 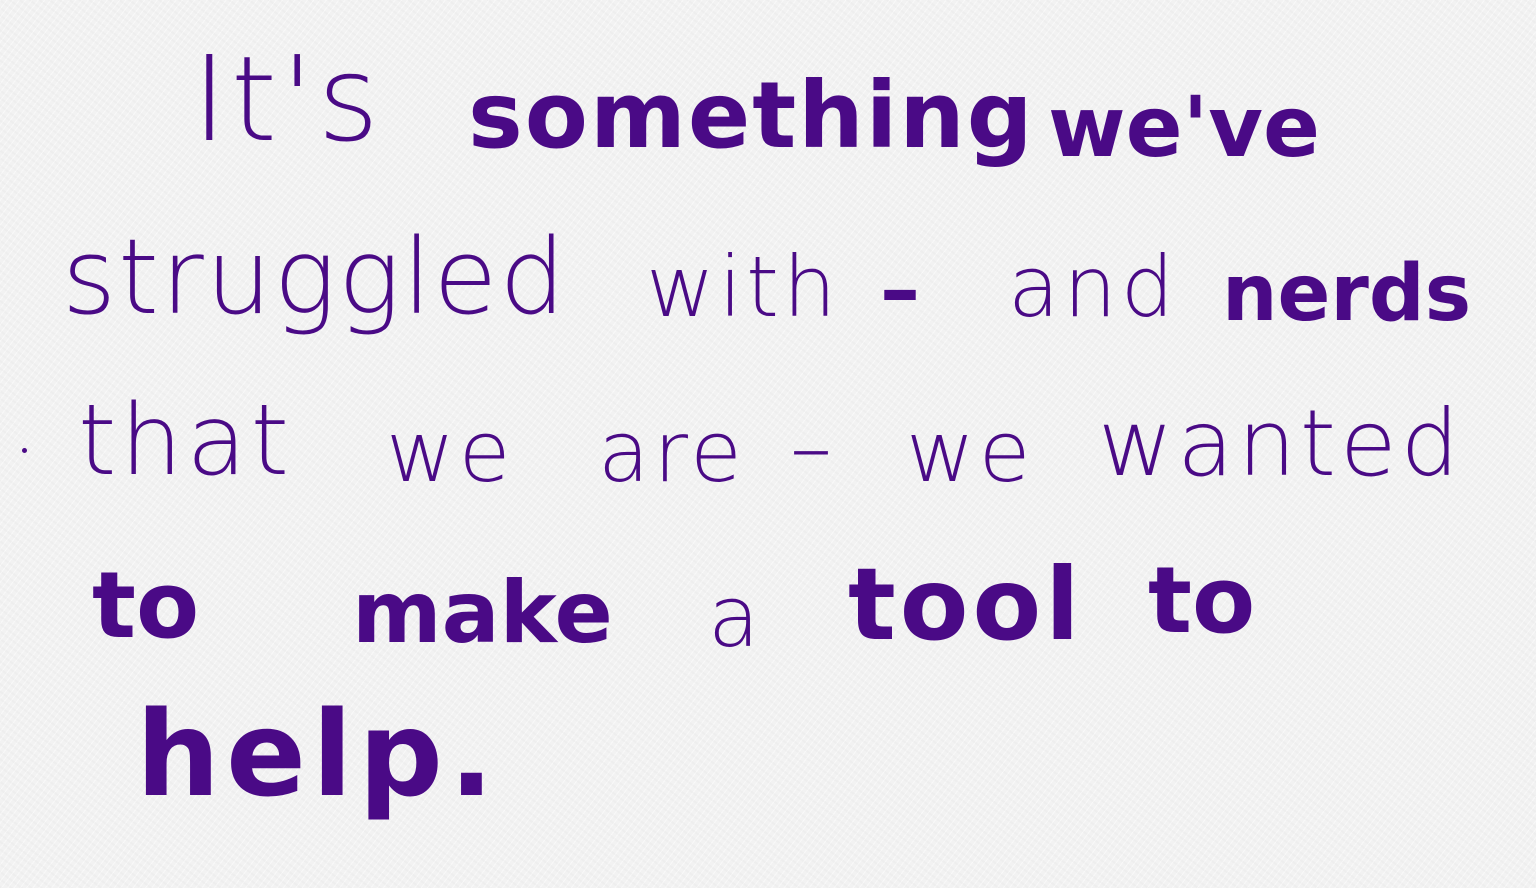 What do you see at coordinates (743, 287) in the screenshot?
I see `word-with: with` at bounding box center [743, 287].